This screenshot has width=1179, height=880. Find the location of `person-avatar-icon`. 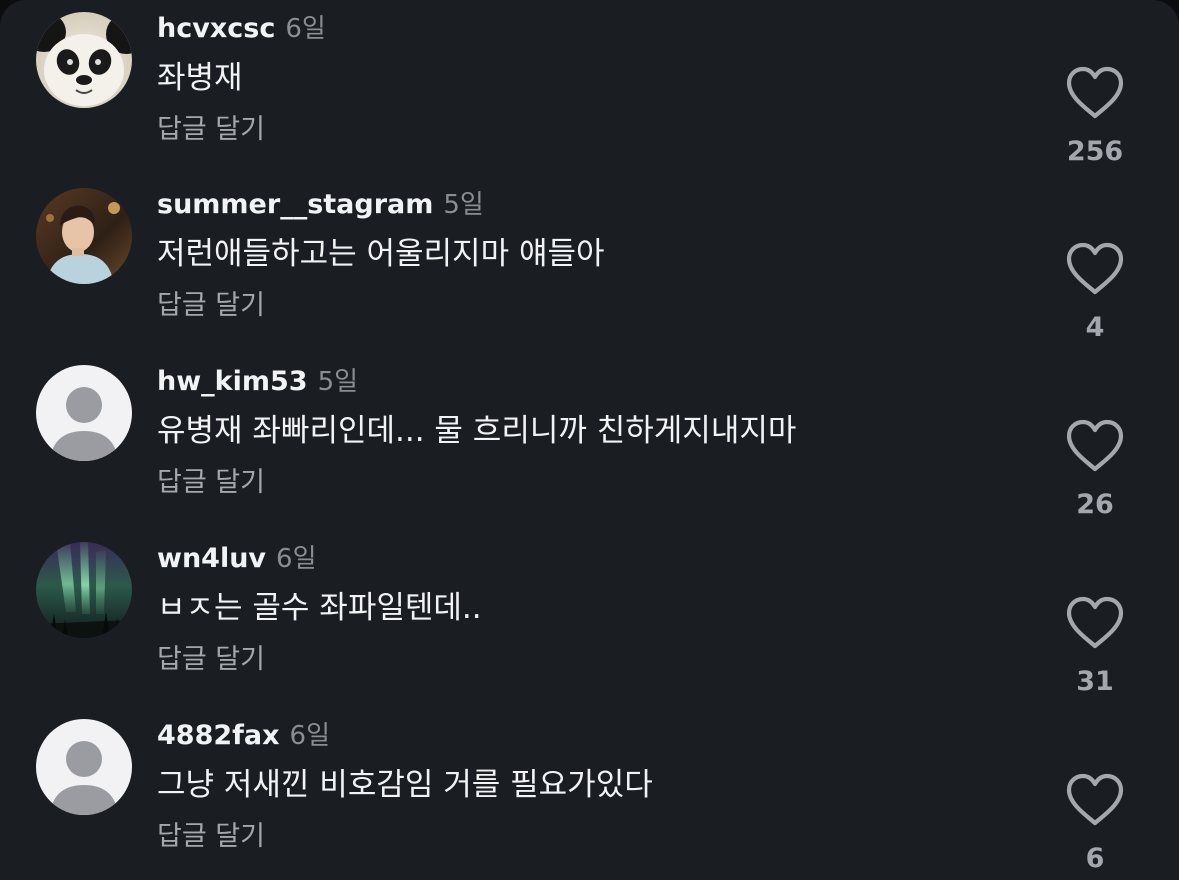

person-avatar-icon is located at coordinates (84, 236).